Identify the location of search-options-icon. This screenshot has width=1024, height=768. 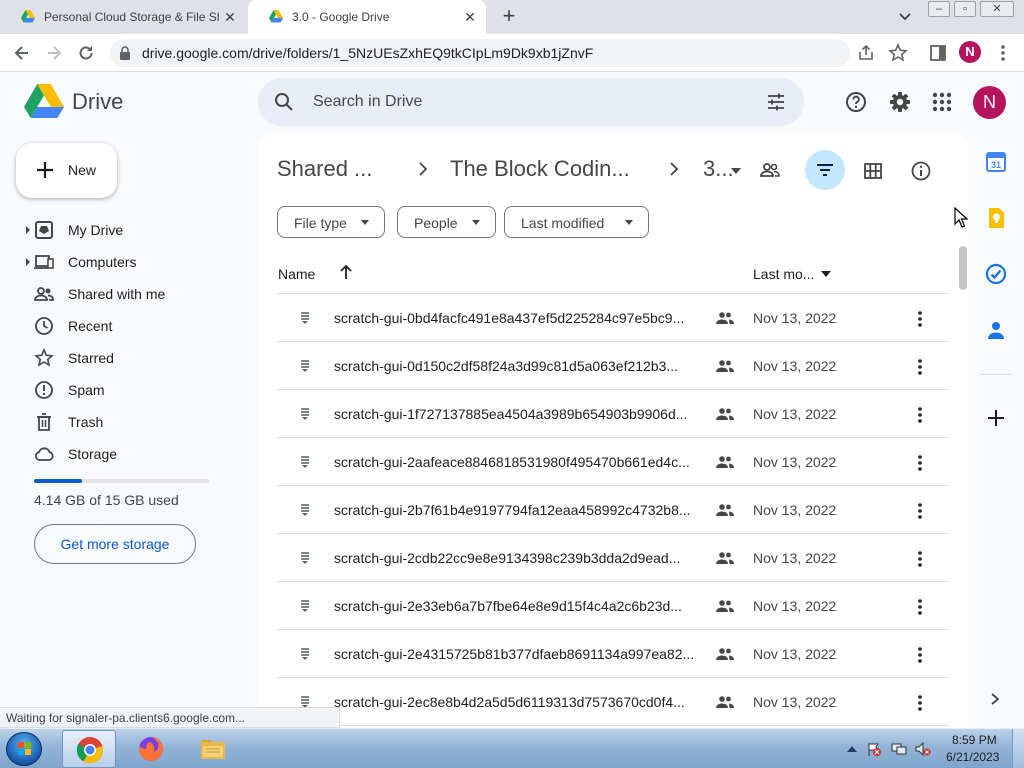
(776, 102).